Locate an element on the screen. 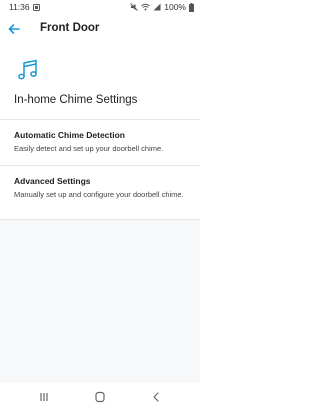  wifi-icon is located at coordinates (146, 7).